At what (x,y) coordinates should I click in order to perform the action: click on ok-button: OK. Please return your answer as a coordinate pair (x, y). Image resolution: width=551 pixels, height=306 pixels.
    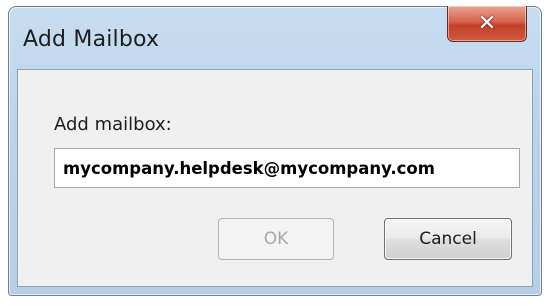
    Looking at the image, I should click on (276, 239).